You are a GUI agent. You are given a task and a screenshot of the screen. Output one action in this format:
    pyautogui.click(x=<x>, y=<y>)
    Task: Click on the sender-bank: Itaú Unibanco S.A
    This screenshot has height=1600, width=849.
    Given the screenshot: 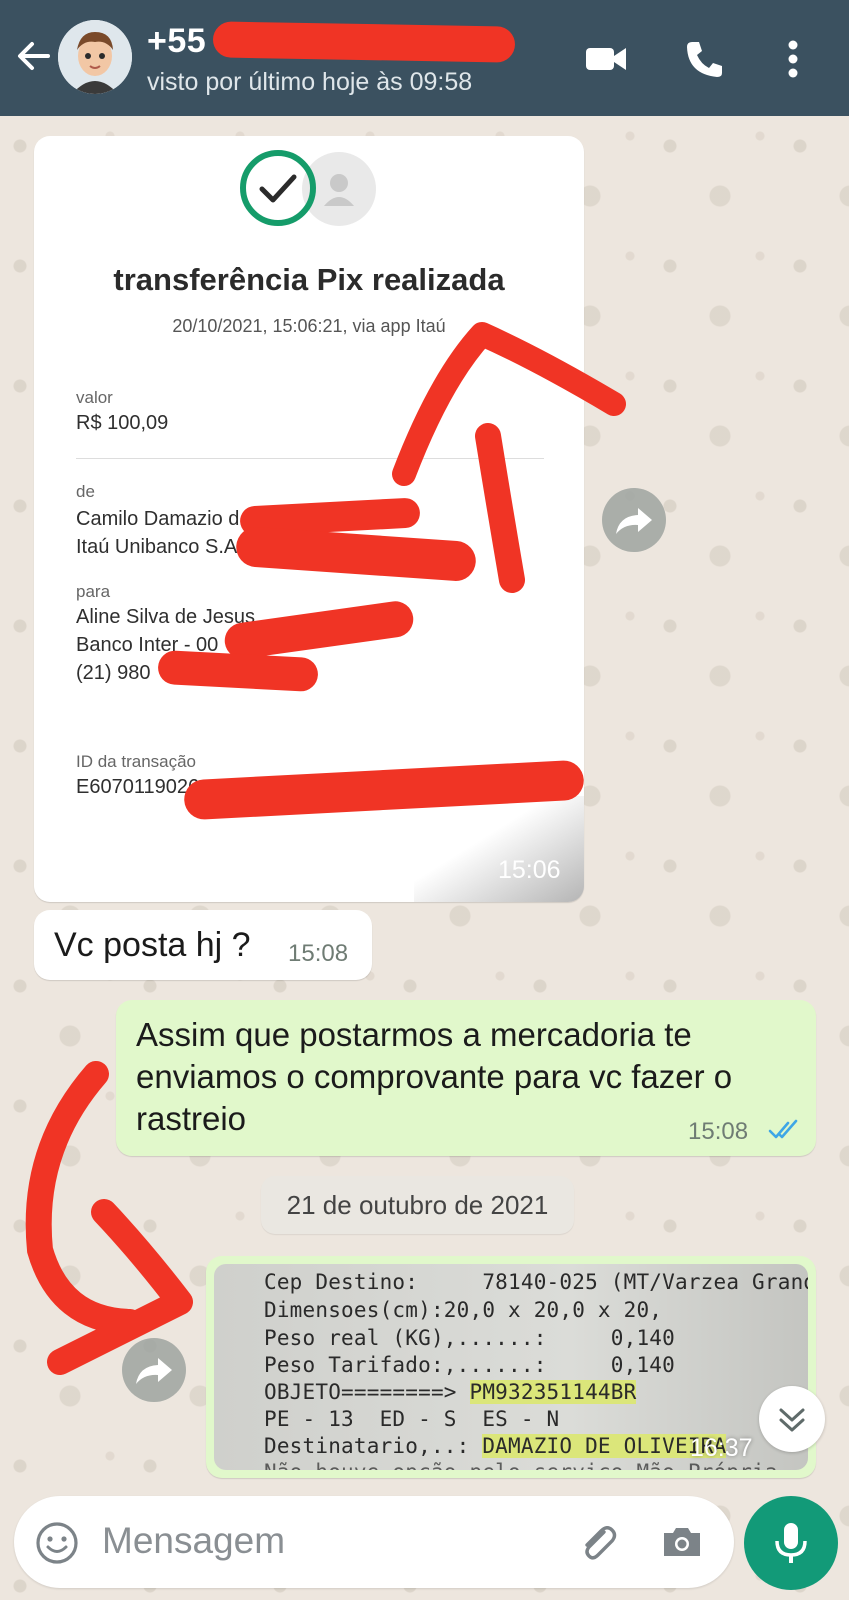 What is the action you would take?
    pyautogui.click(x=157, y=547)
    